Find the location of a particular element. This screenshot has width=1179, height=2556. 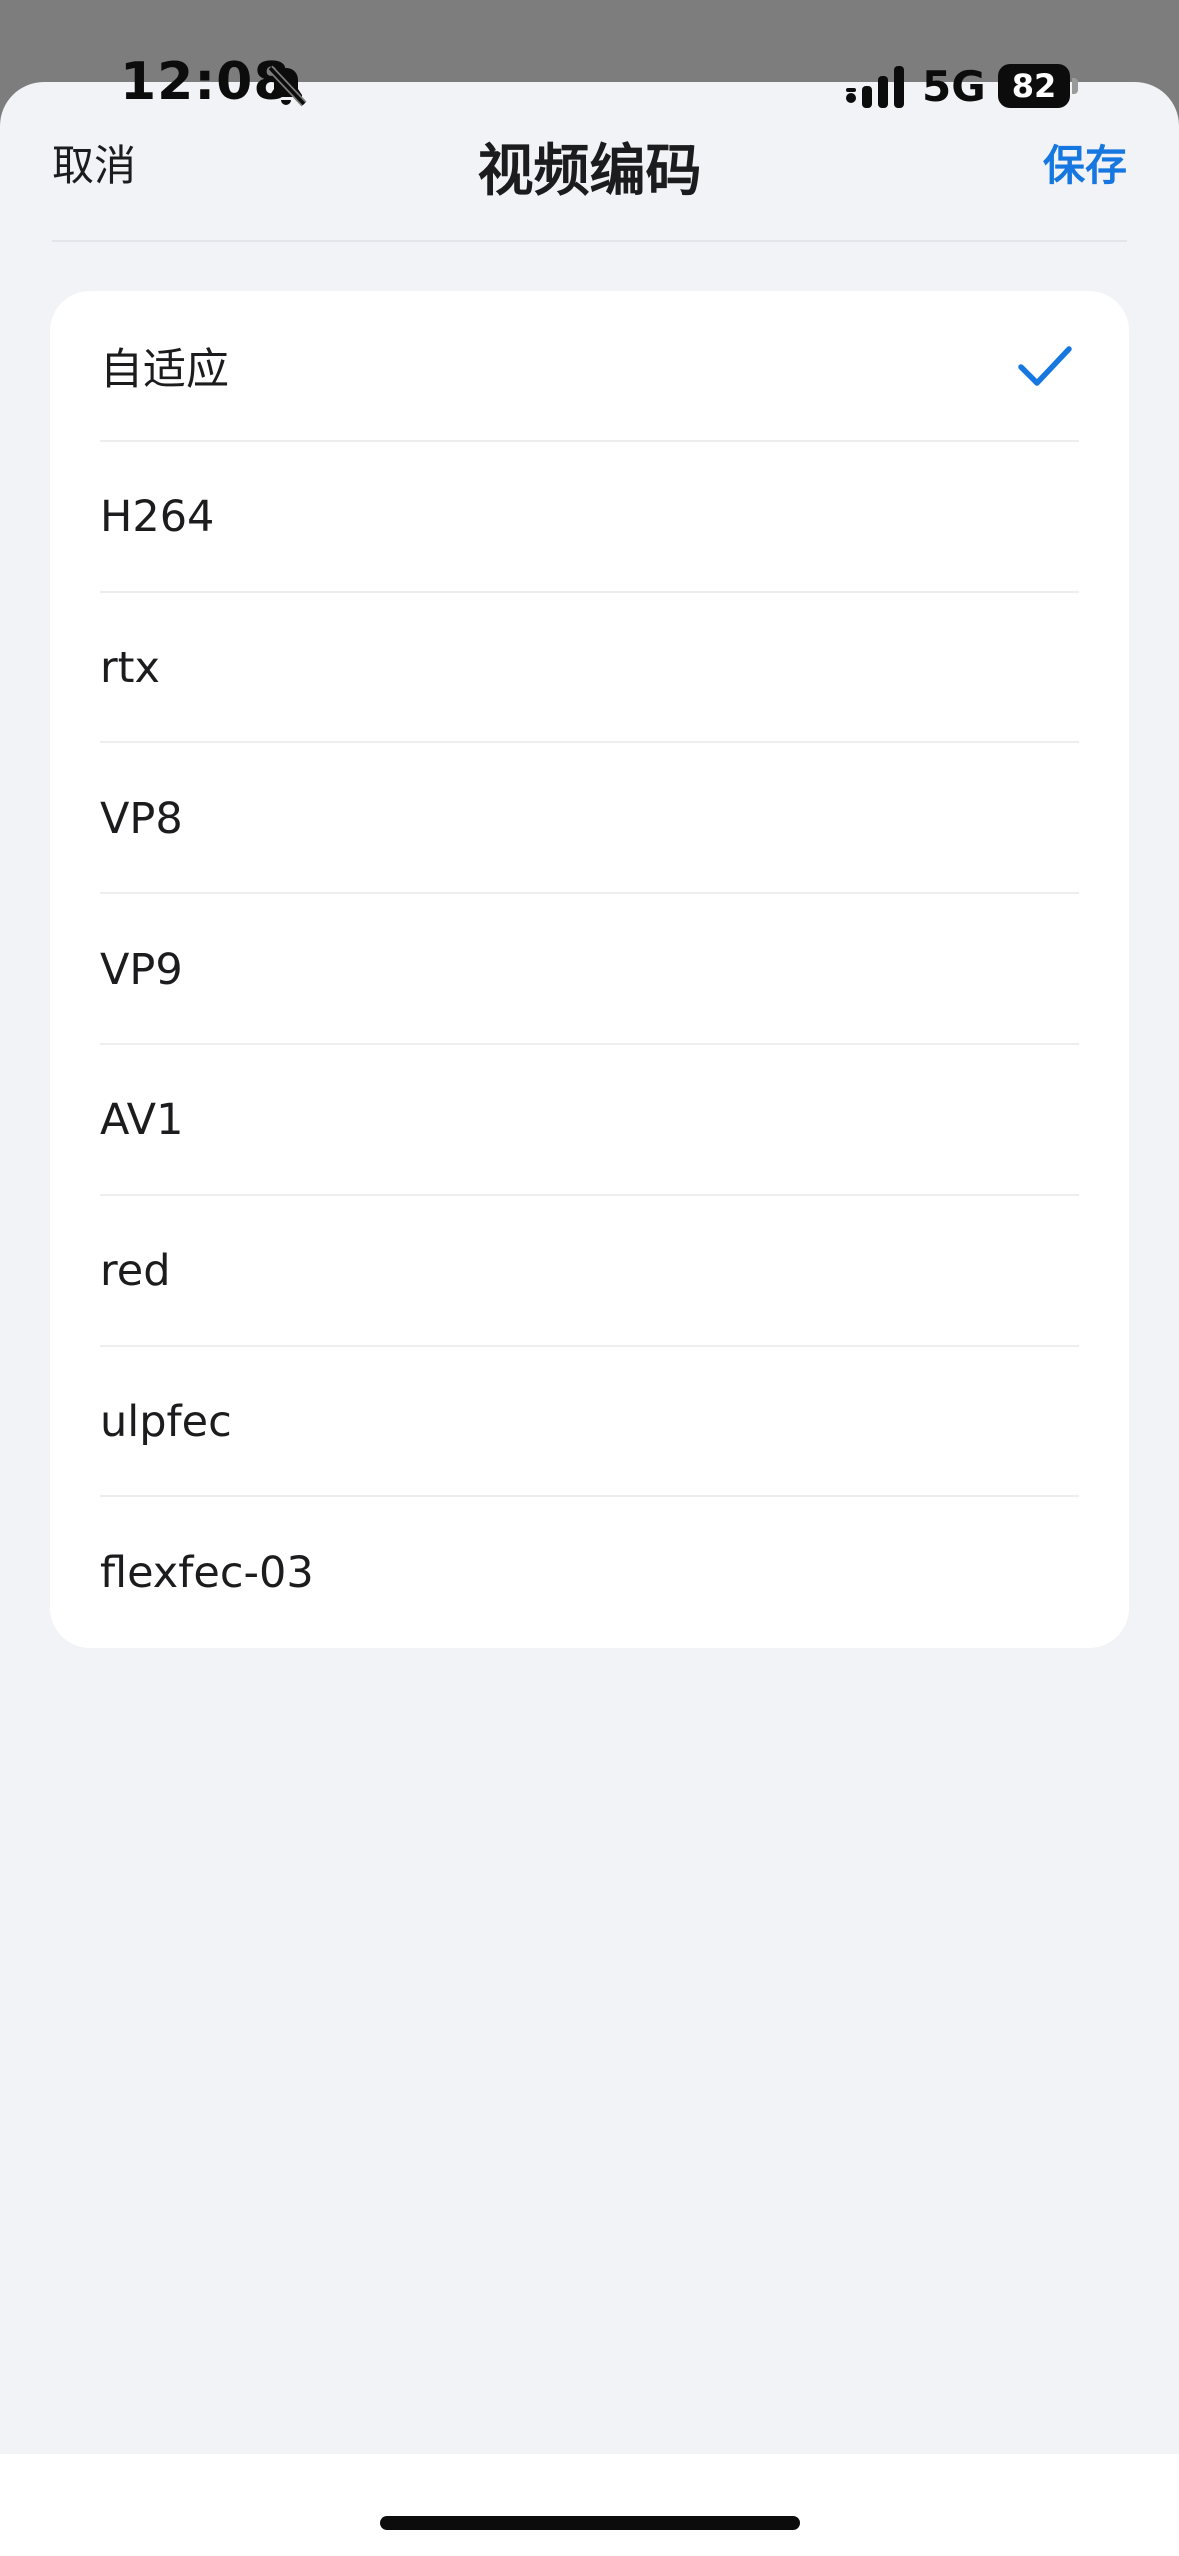

option-row-rtx: rtx is located at coordinates (589, 668).